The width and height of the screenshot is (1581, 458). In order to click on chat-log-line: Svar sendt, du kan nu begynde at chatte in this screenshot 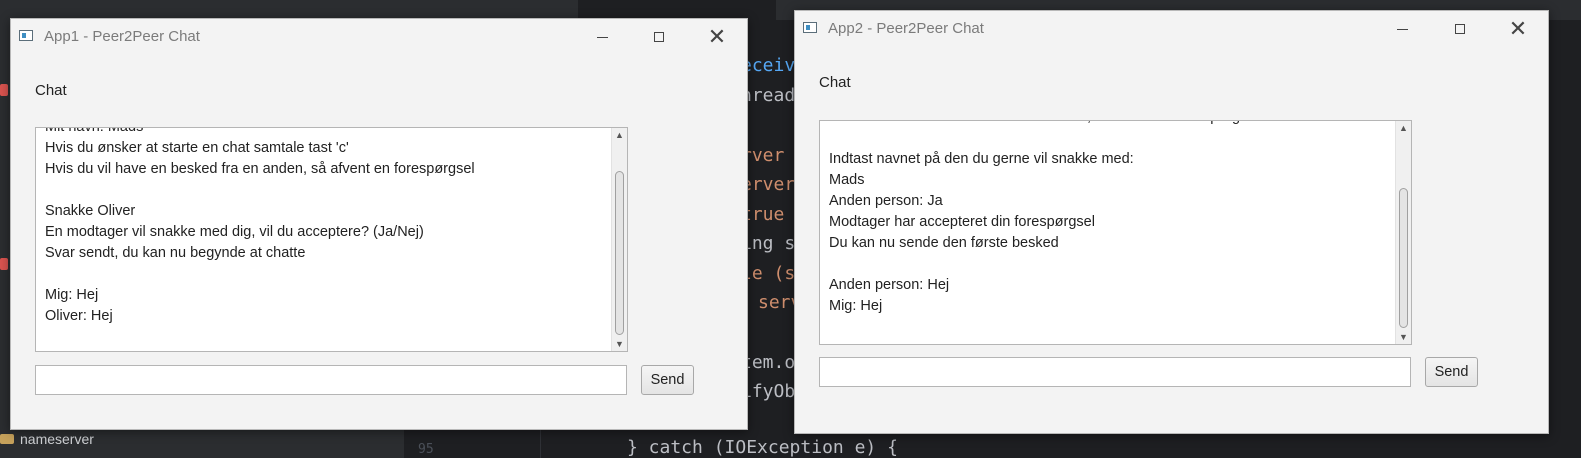, I will do `click(175, 253)`.